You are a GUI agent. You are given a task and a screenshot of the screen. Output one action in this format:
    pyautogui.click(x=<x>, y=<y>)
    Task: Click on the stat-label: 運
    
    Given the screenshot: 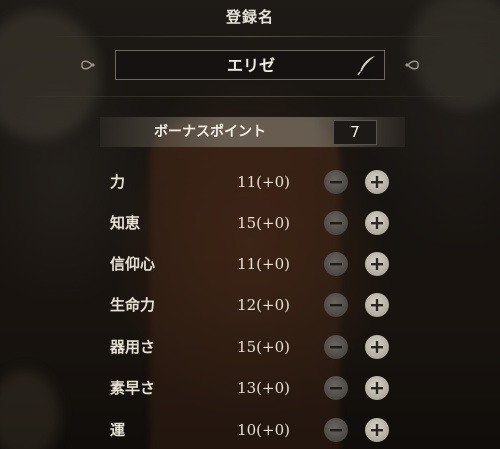 What is the action you would take?
    pyautogui.click(x=118, y=430)
    